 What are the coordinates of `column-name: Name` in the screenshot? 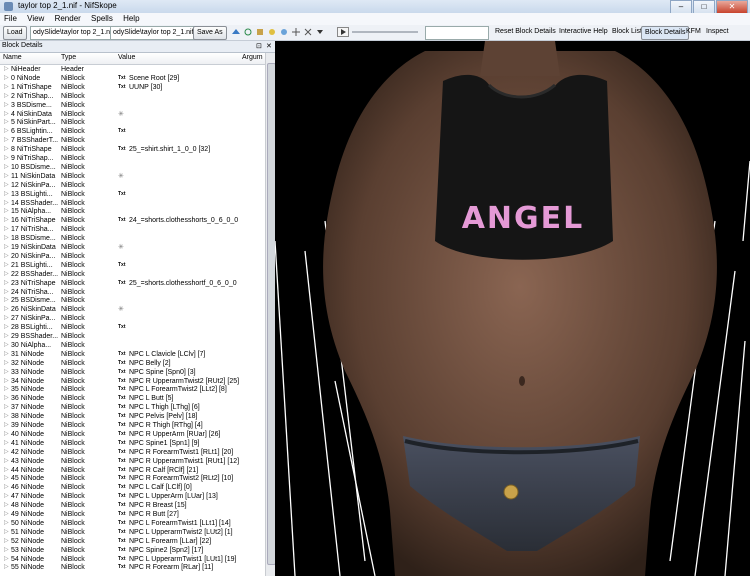 It's located at (12, 57).